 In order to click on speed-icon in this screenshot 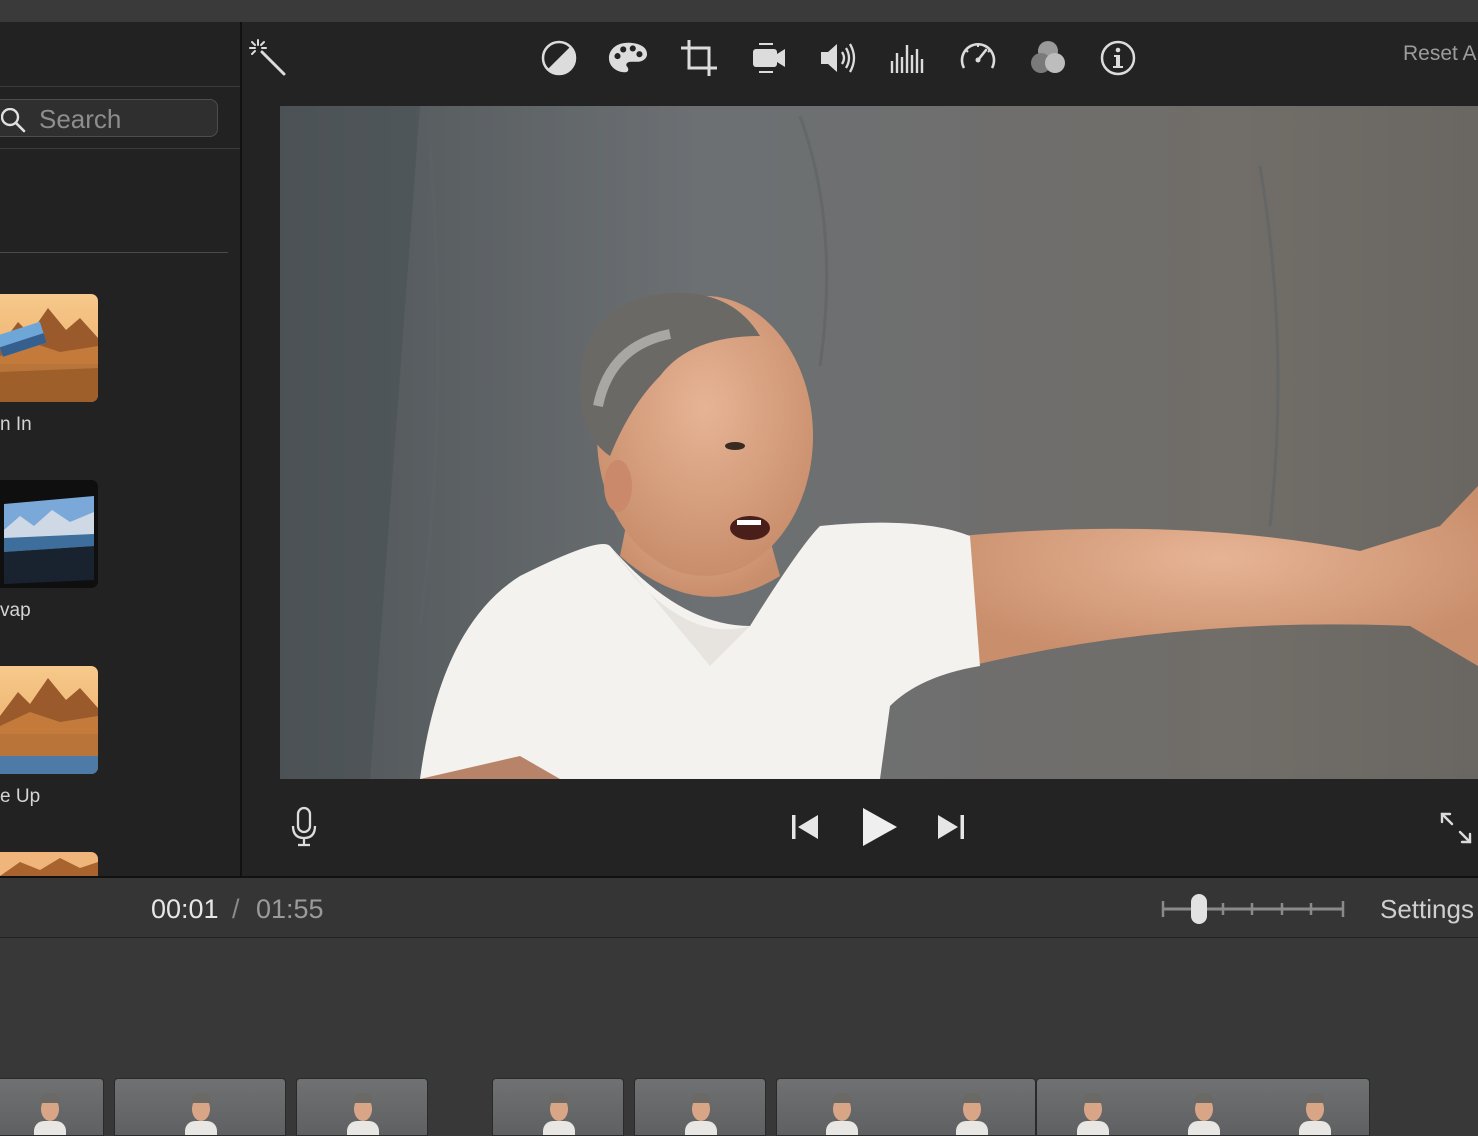, I will do `click(978, 55)`.